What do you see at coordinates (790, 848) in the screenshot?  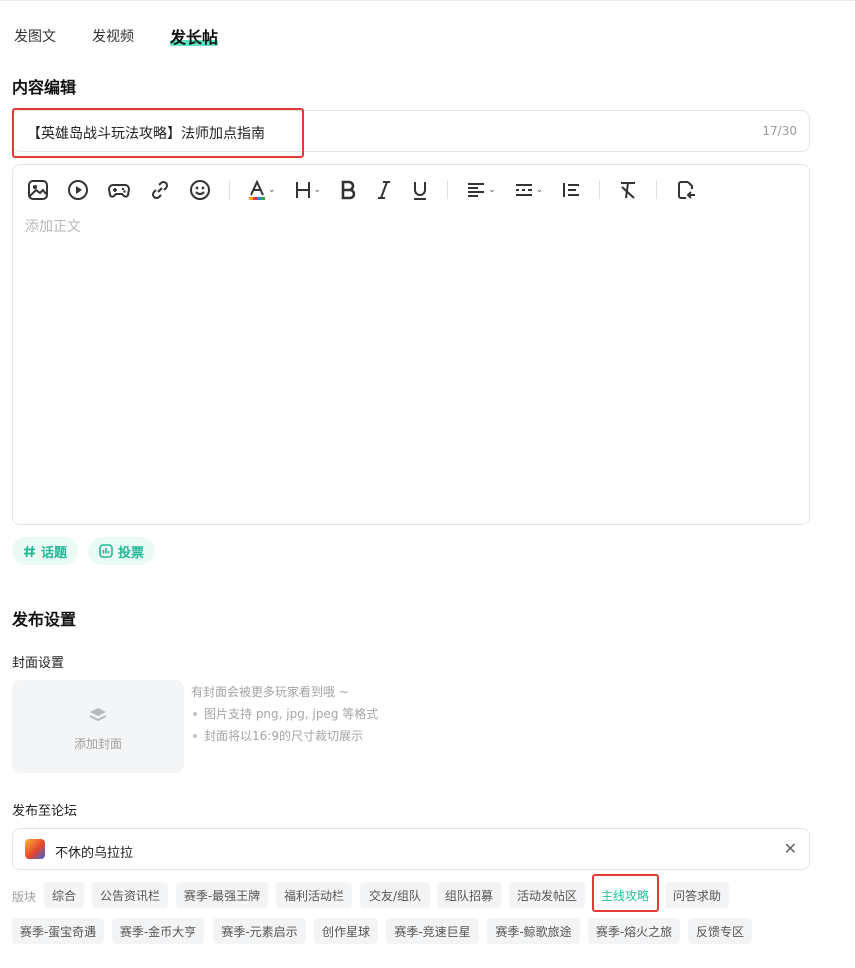 I see `close-icon: ✕` at bounding box center [790, 848].